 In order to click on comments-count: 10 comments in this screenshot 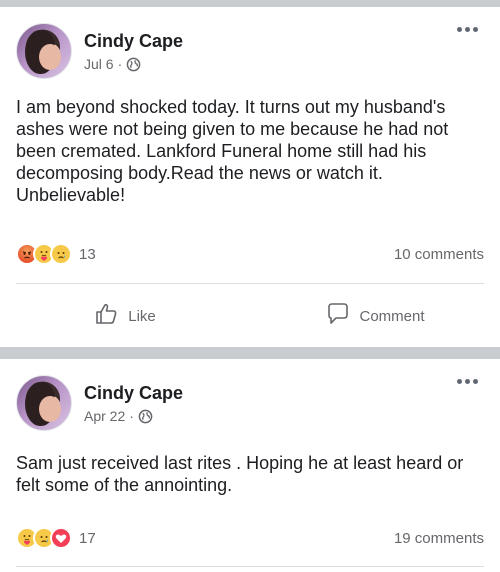, I will do `click(439, 254)`.